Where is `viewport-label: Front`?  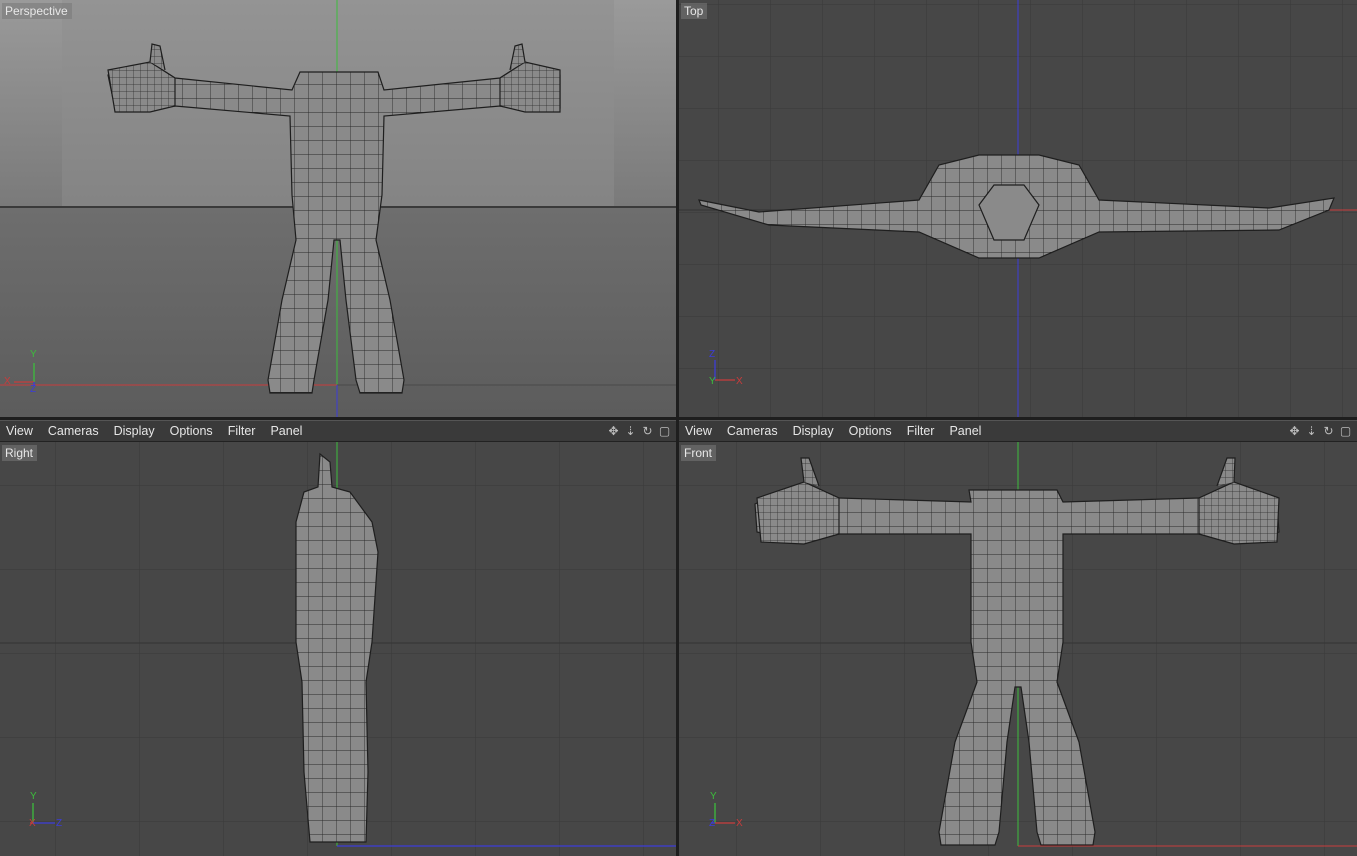 viewport-label: Front is located at coordinates (699, 453).